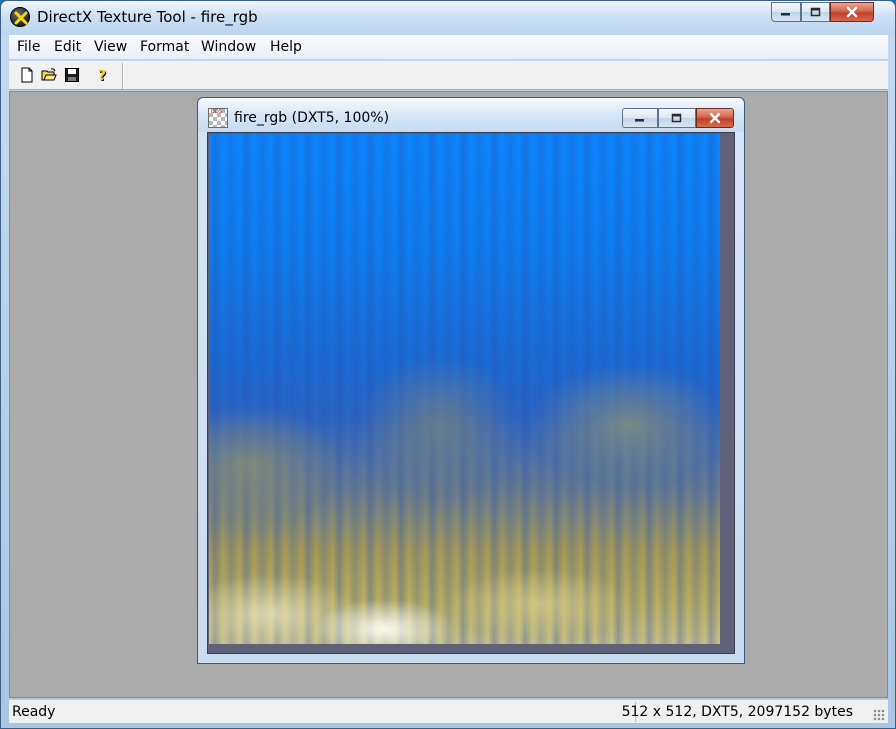  Describe the element at coordinates (286, 47) in the screenshot. I see `menu-help: Help` at that location.